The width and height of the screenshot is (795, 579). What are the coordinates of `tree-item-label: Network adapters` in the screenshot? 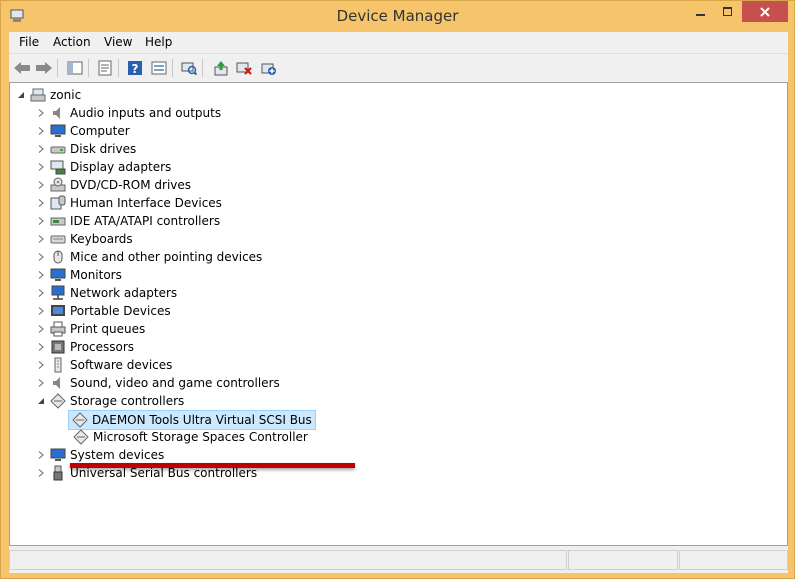 It's located at (124, 293).